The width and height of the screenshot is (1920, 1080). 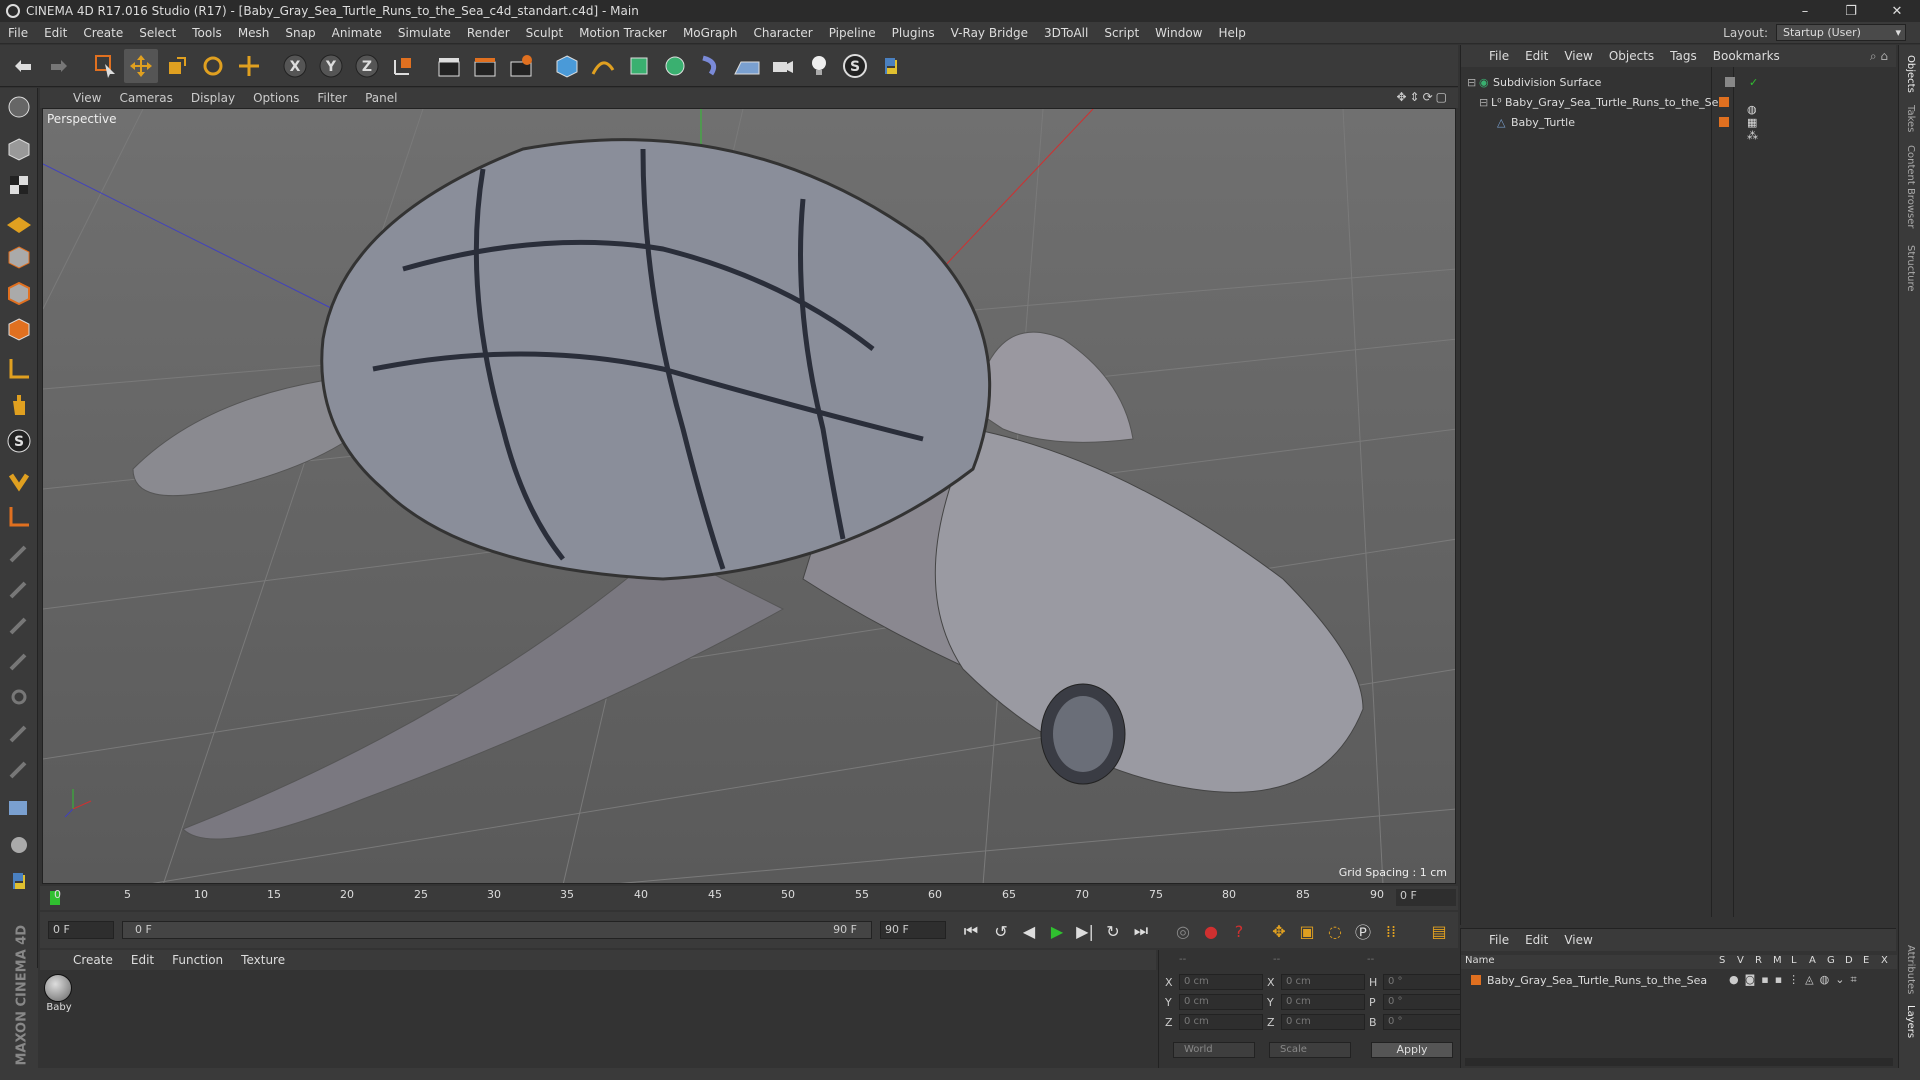 I want to click on layer-color-swatch, so click(x=1724, y=102).